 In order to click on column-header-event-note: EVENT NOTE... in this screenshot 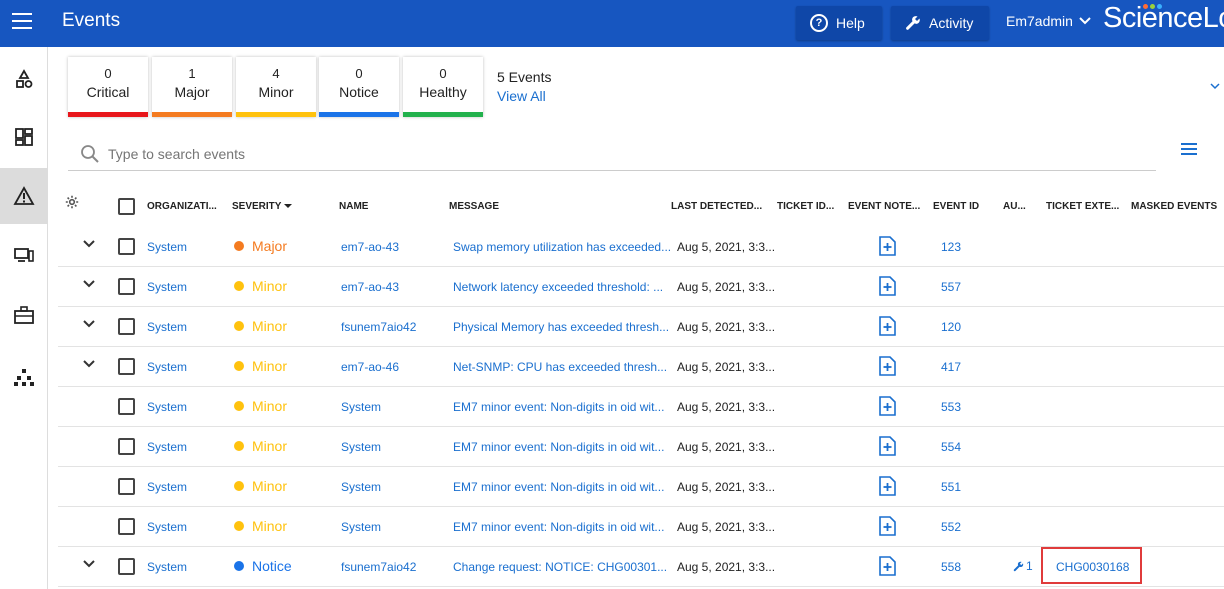, I will do `click(884, 206)`.